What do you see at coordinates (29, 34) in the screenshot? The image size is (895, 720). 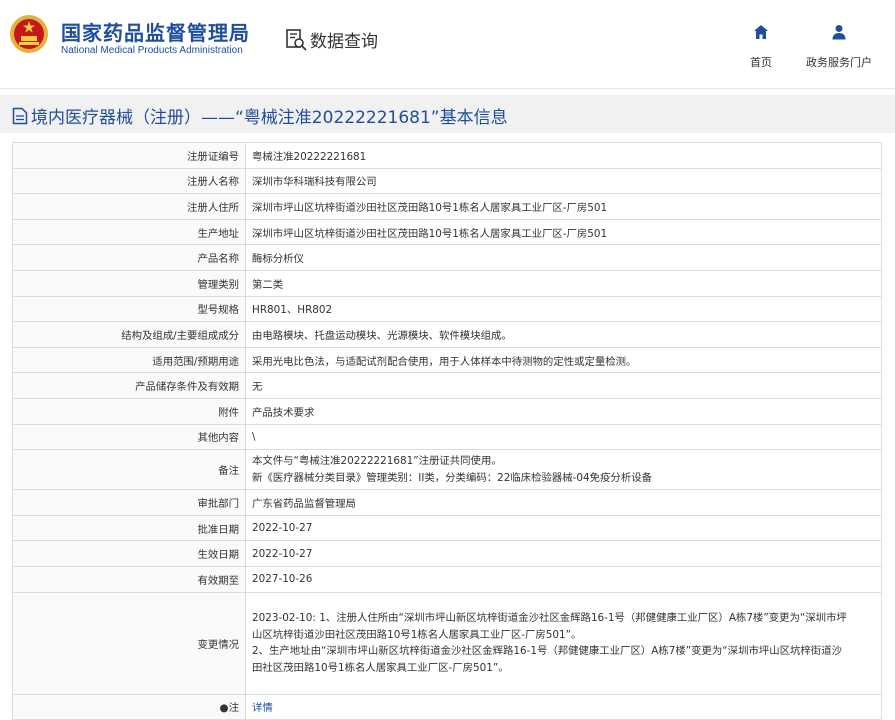 I see `national-emblem-icon` at bounding box center [29, 34].